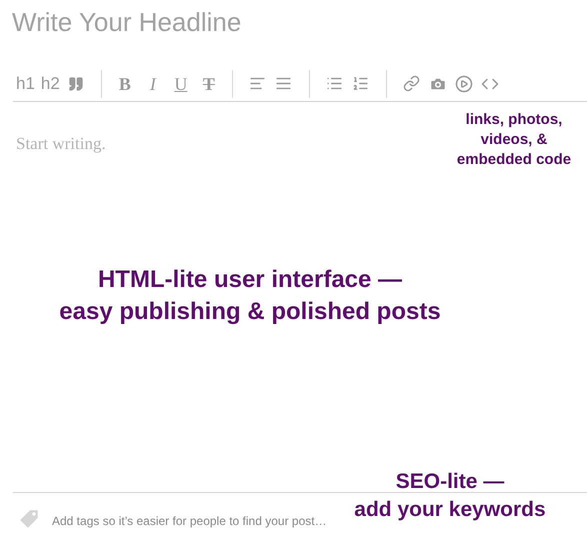 The image size is (587, 533). I want to click on annotation-text: add your keywords, so click(450, 509).